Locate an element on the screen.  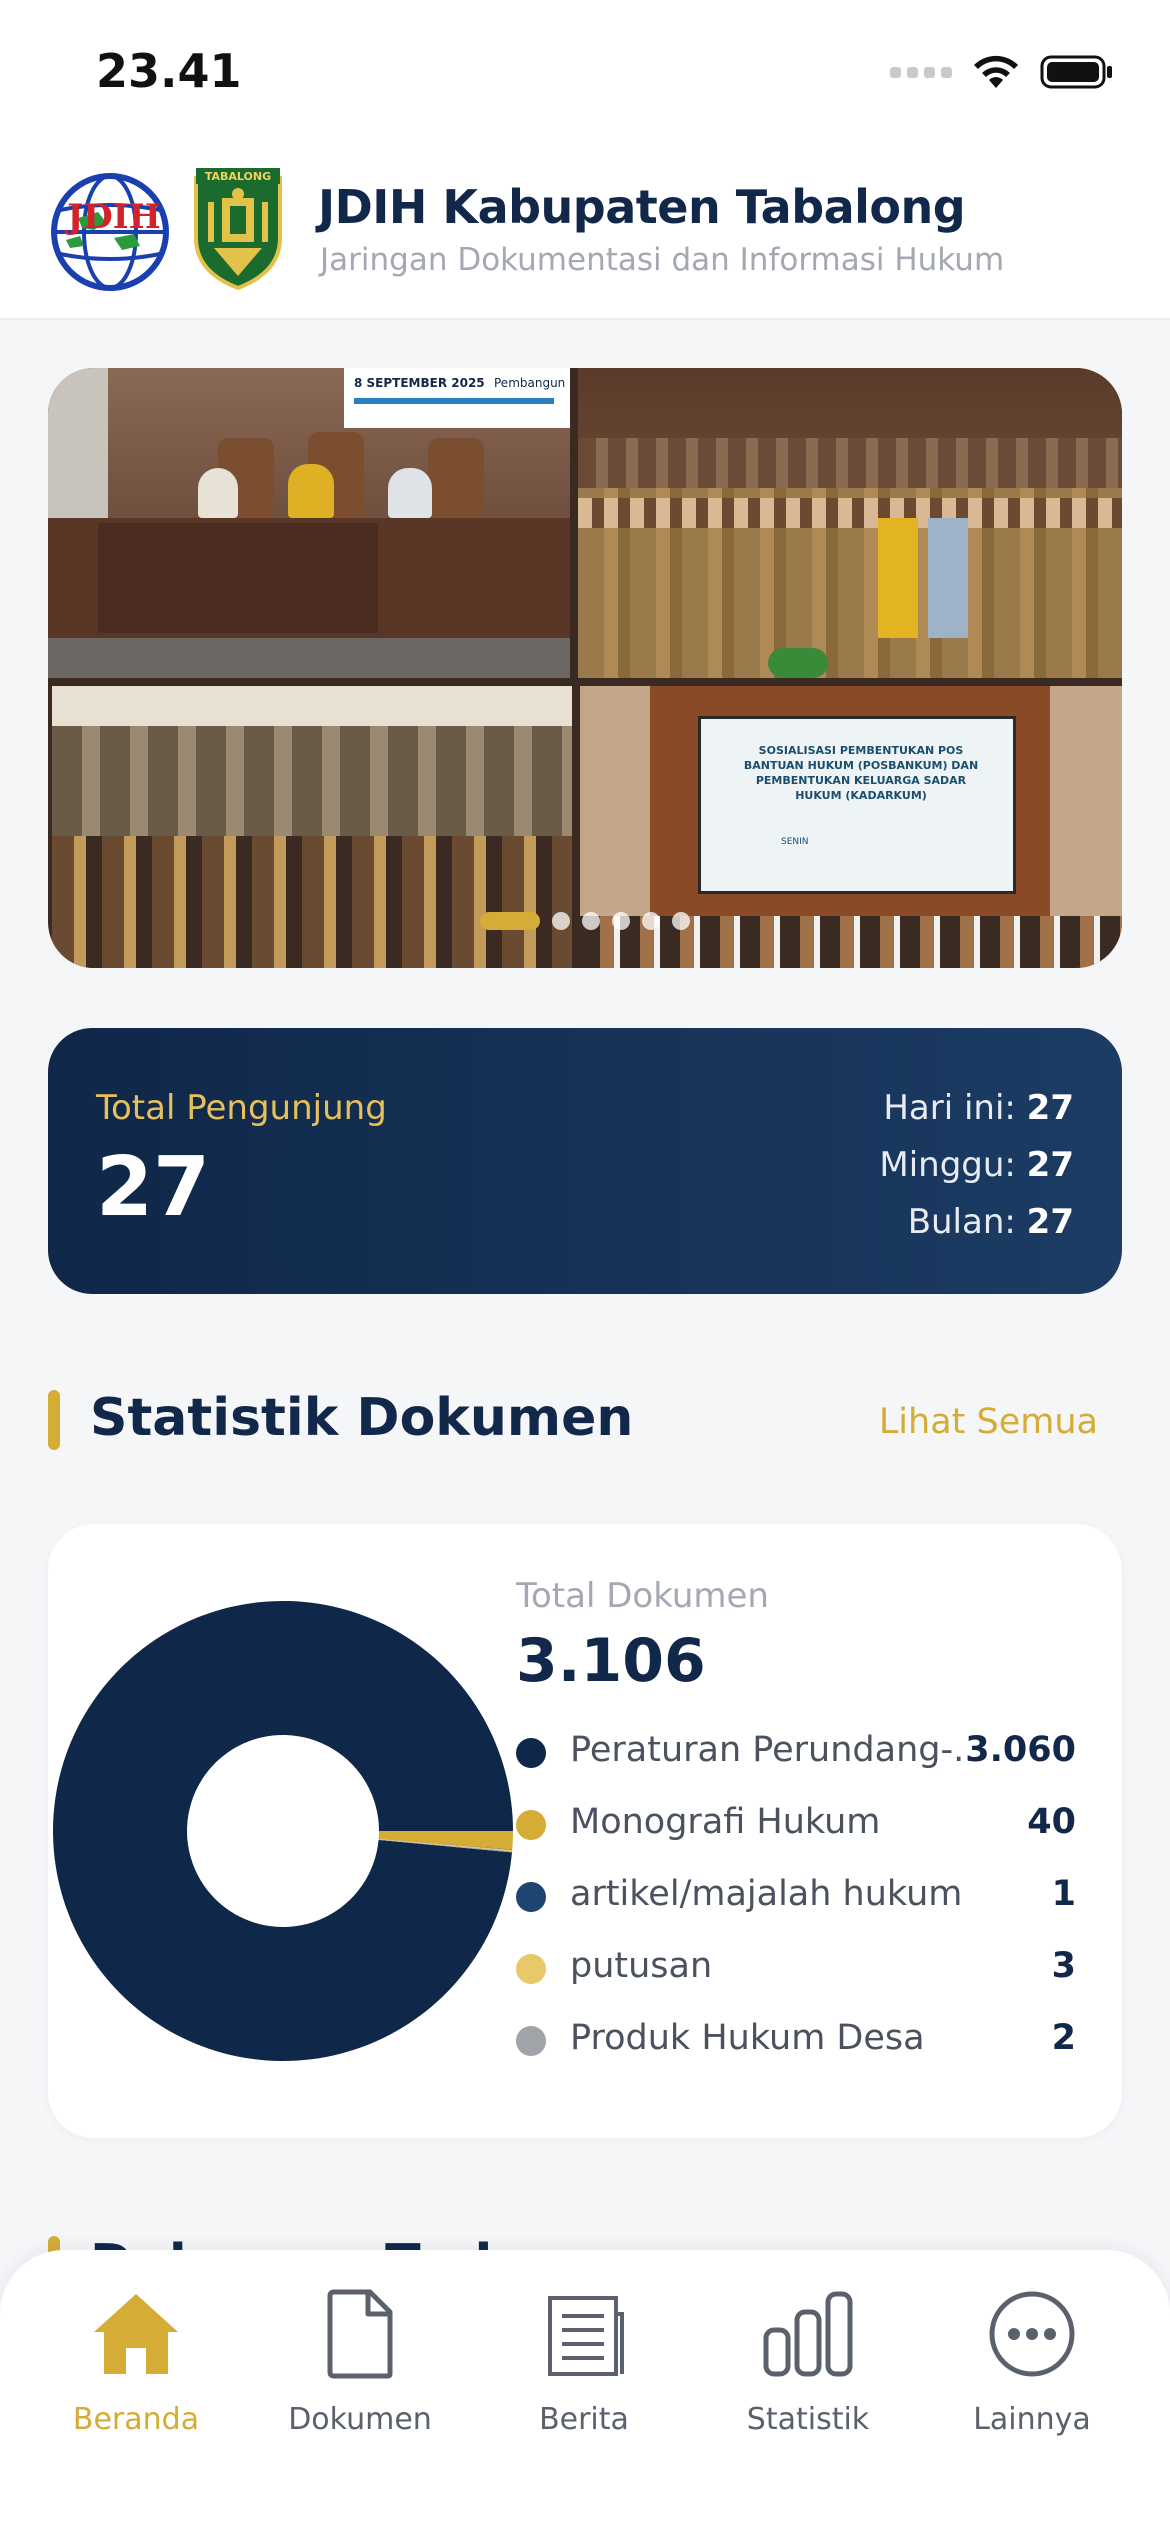
visitors-month: Bulan: 27 is located at coordinates (990, 1222).